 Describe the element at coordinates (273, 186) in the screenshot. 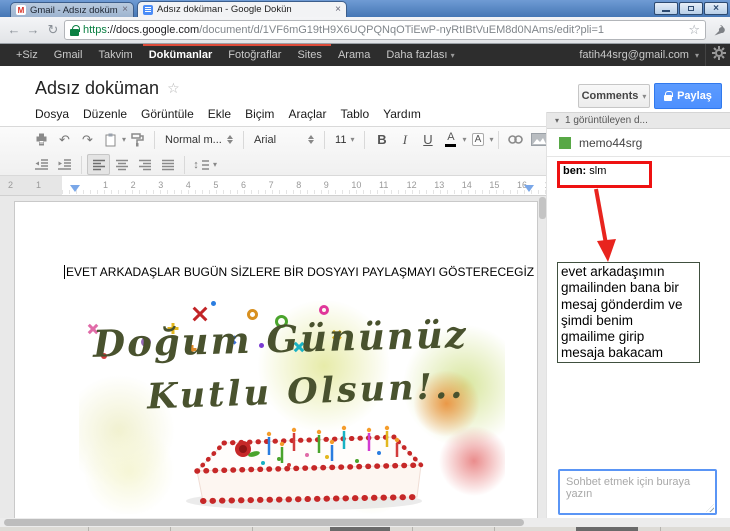

I see `ruler: 211234567891011121314151617` at that location.